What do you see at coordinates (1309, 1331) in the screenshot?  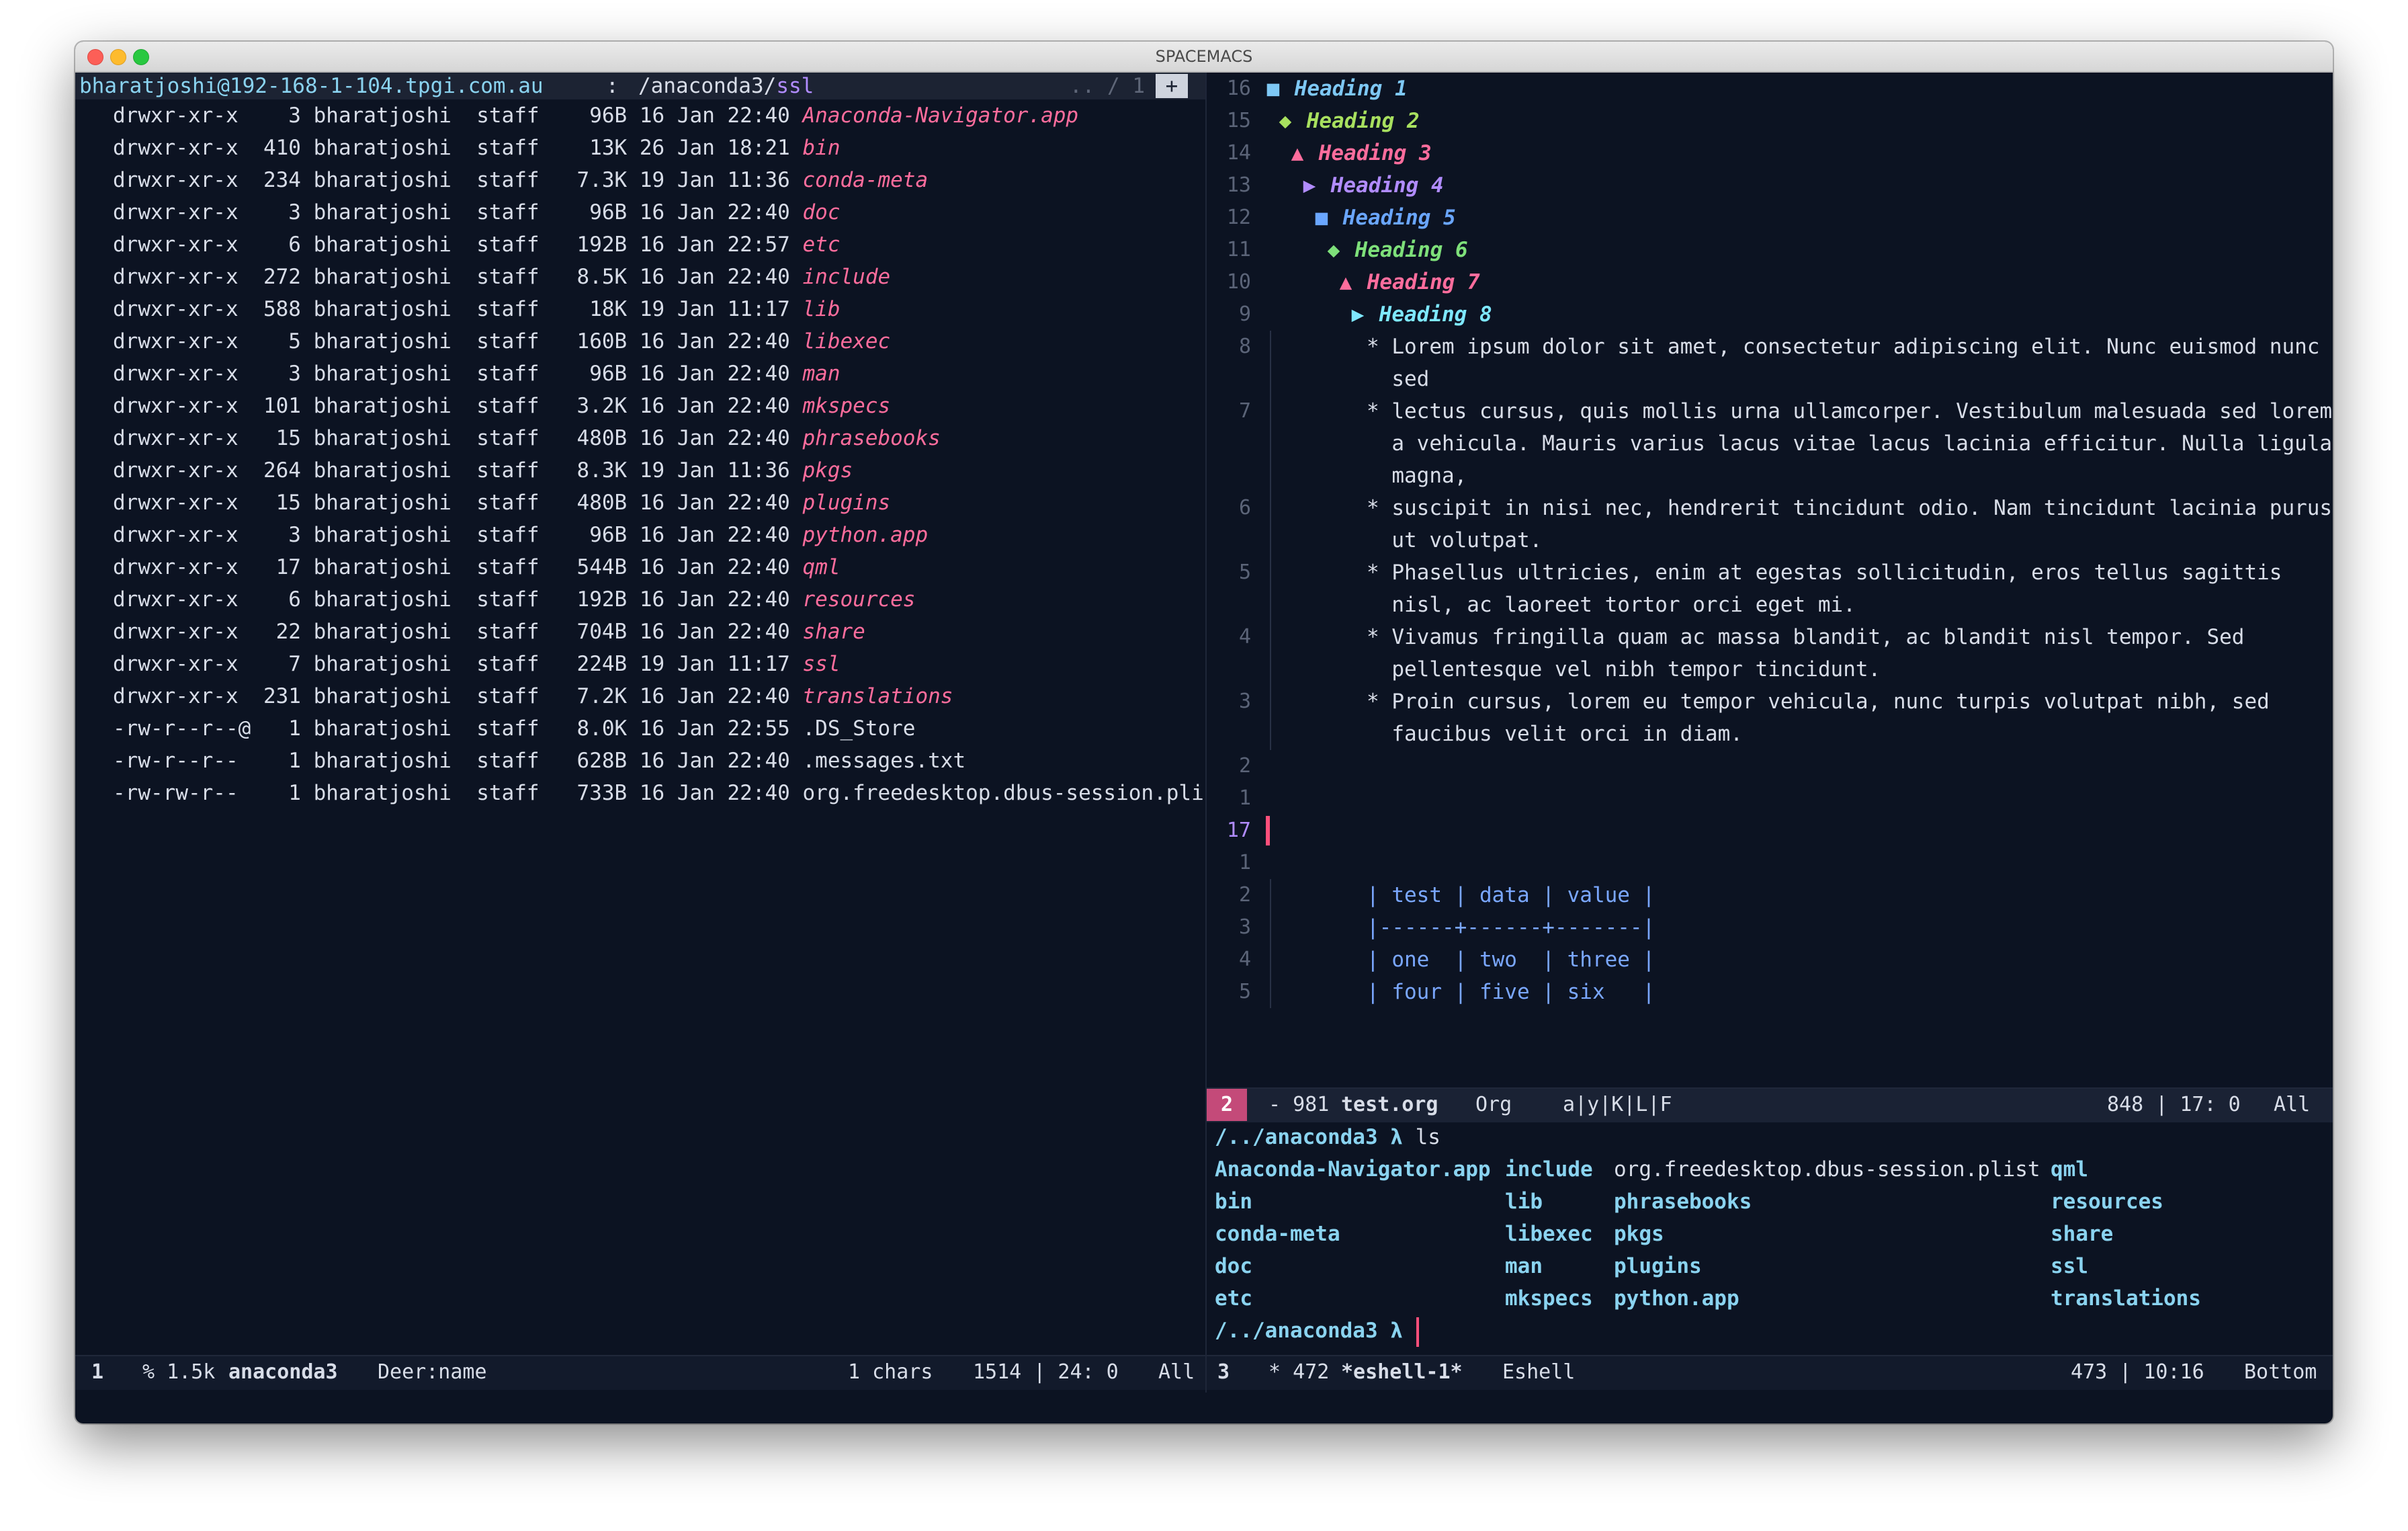 I see `eshell-prompt-line: /../anaconda3 λ` at bounding box center [1309, 1331].